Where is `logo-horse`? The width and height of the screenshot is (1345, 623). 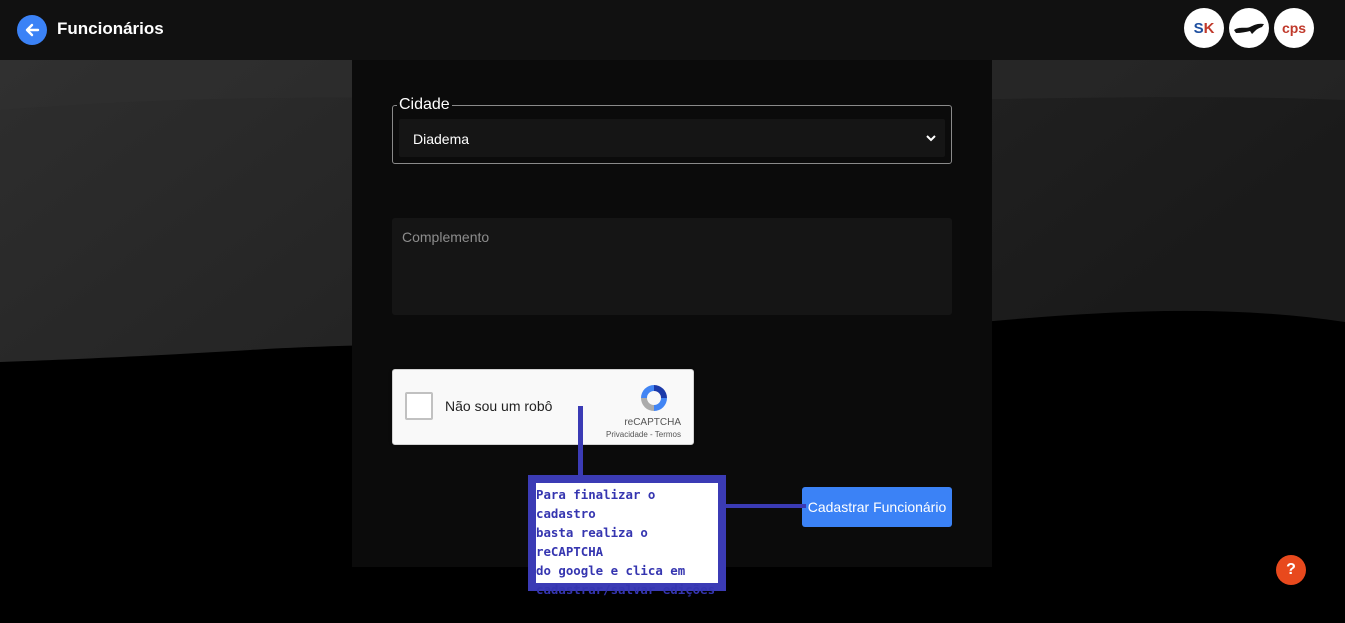
logo-horse is located at coordinates (1249, 28).